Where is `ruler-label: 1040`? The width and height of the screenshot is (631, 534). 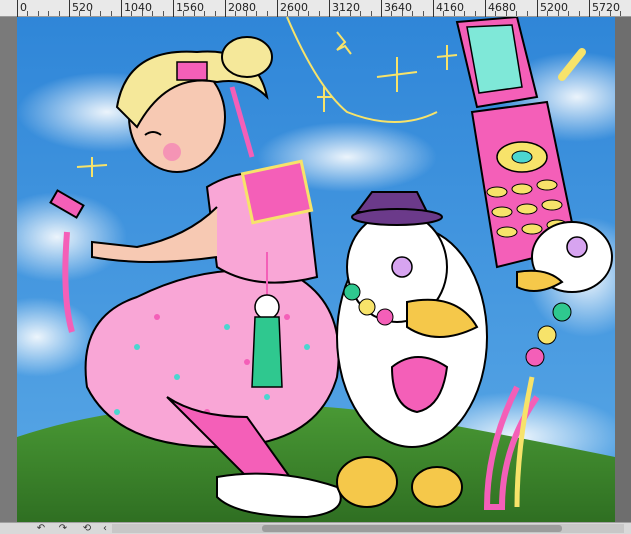
ruler-label: 1040 is located at coordinates (138, 7).